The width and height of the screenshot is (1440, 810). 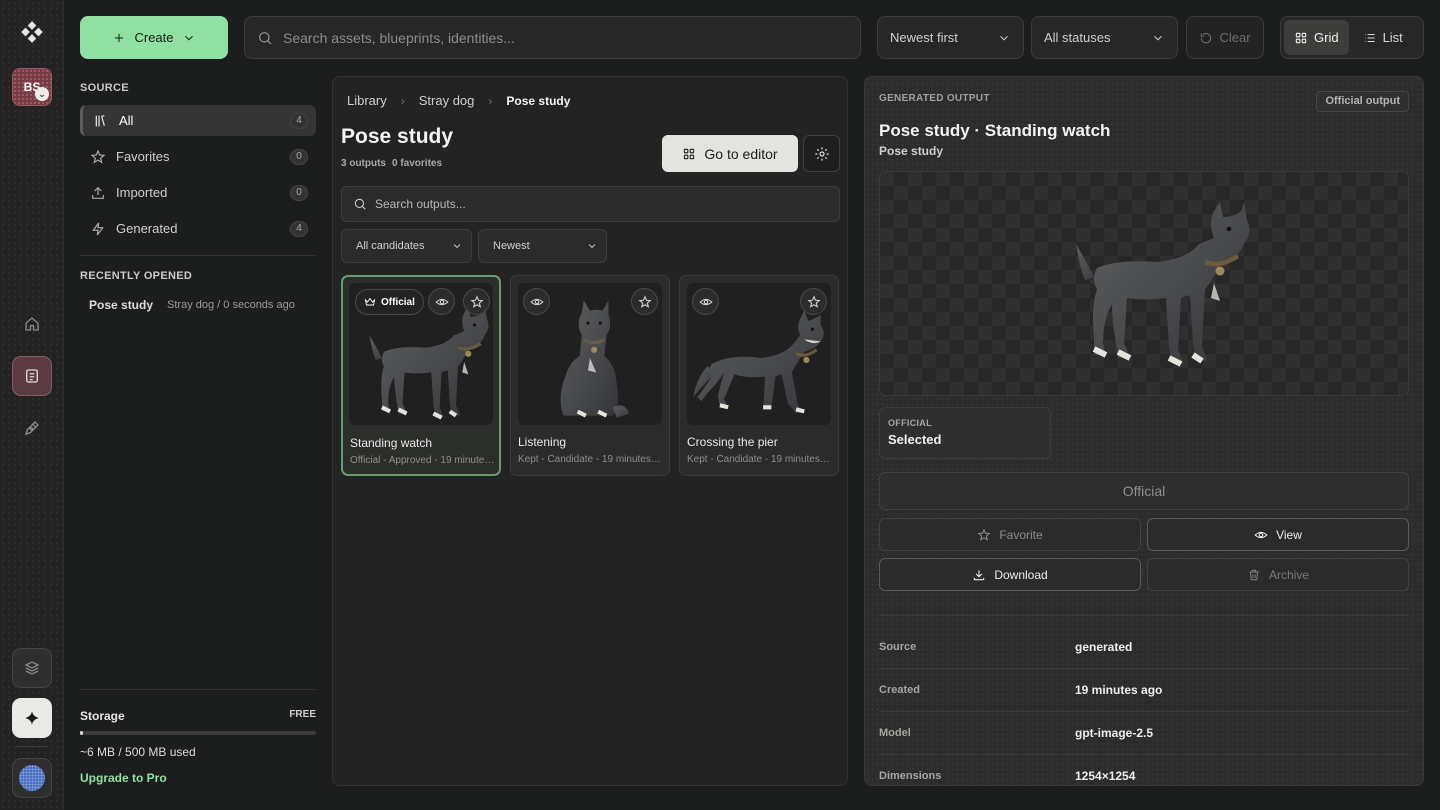 I want to click on favorite-button: Favorite, so click(x=1010, y=534).